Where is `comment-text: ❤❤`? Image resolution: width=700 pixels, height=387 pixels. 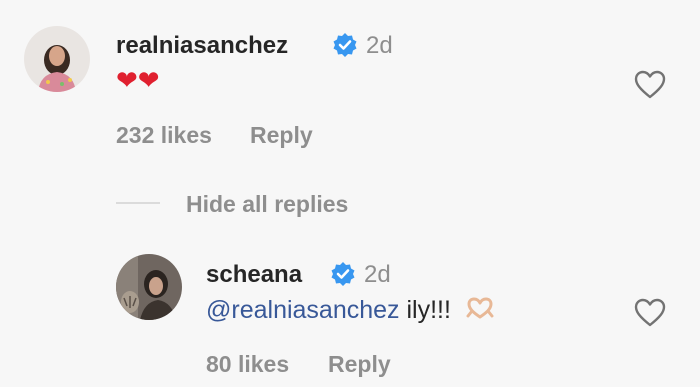
comment-text: ❤❤ is located at coordinates (138, 81).